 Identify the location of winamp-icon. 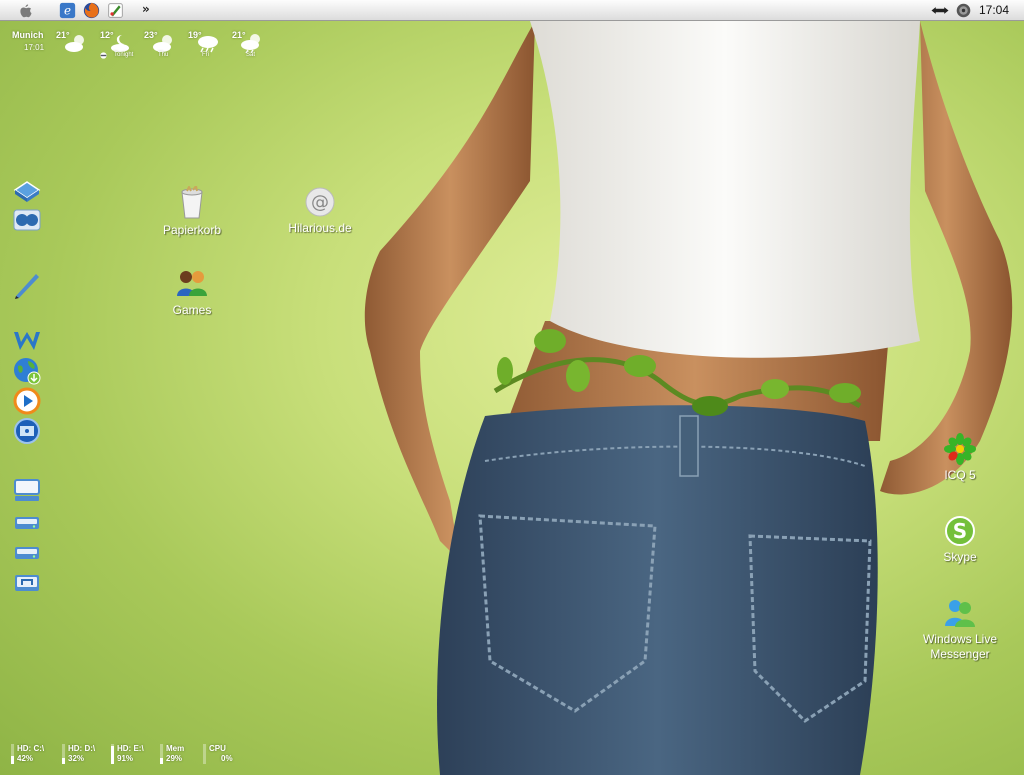
(27, 341).